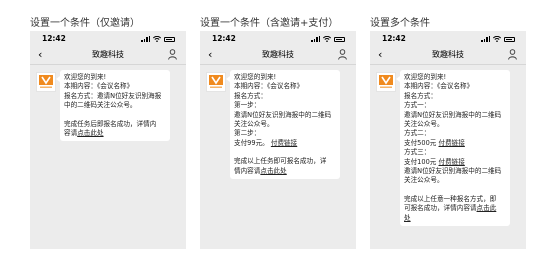 This screenshot has width=554, height=270. I want to click on message-line: 报名方式：邀请N位好友识别海报, so click(113, 95).